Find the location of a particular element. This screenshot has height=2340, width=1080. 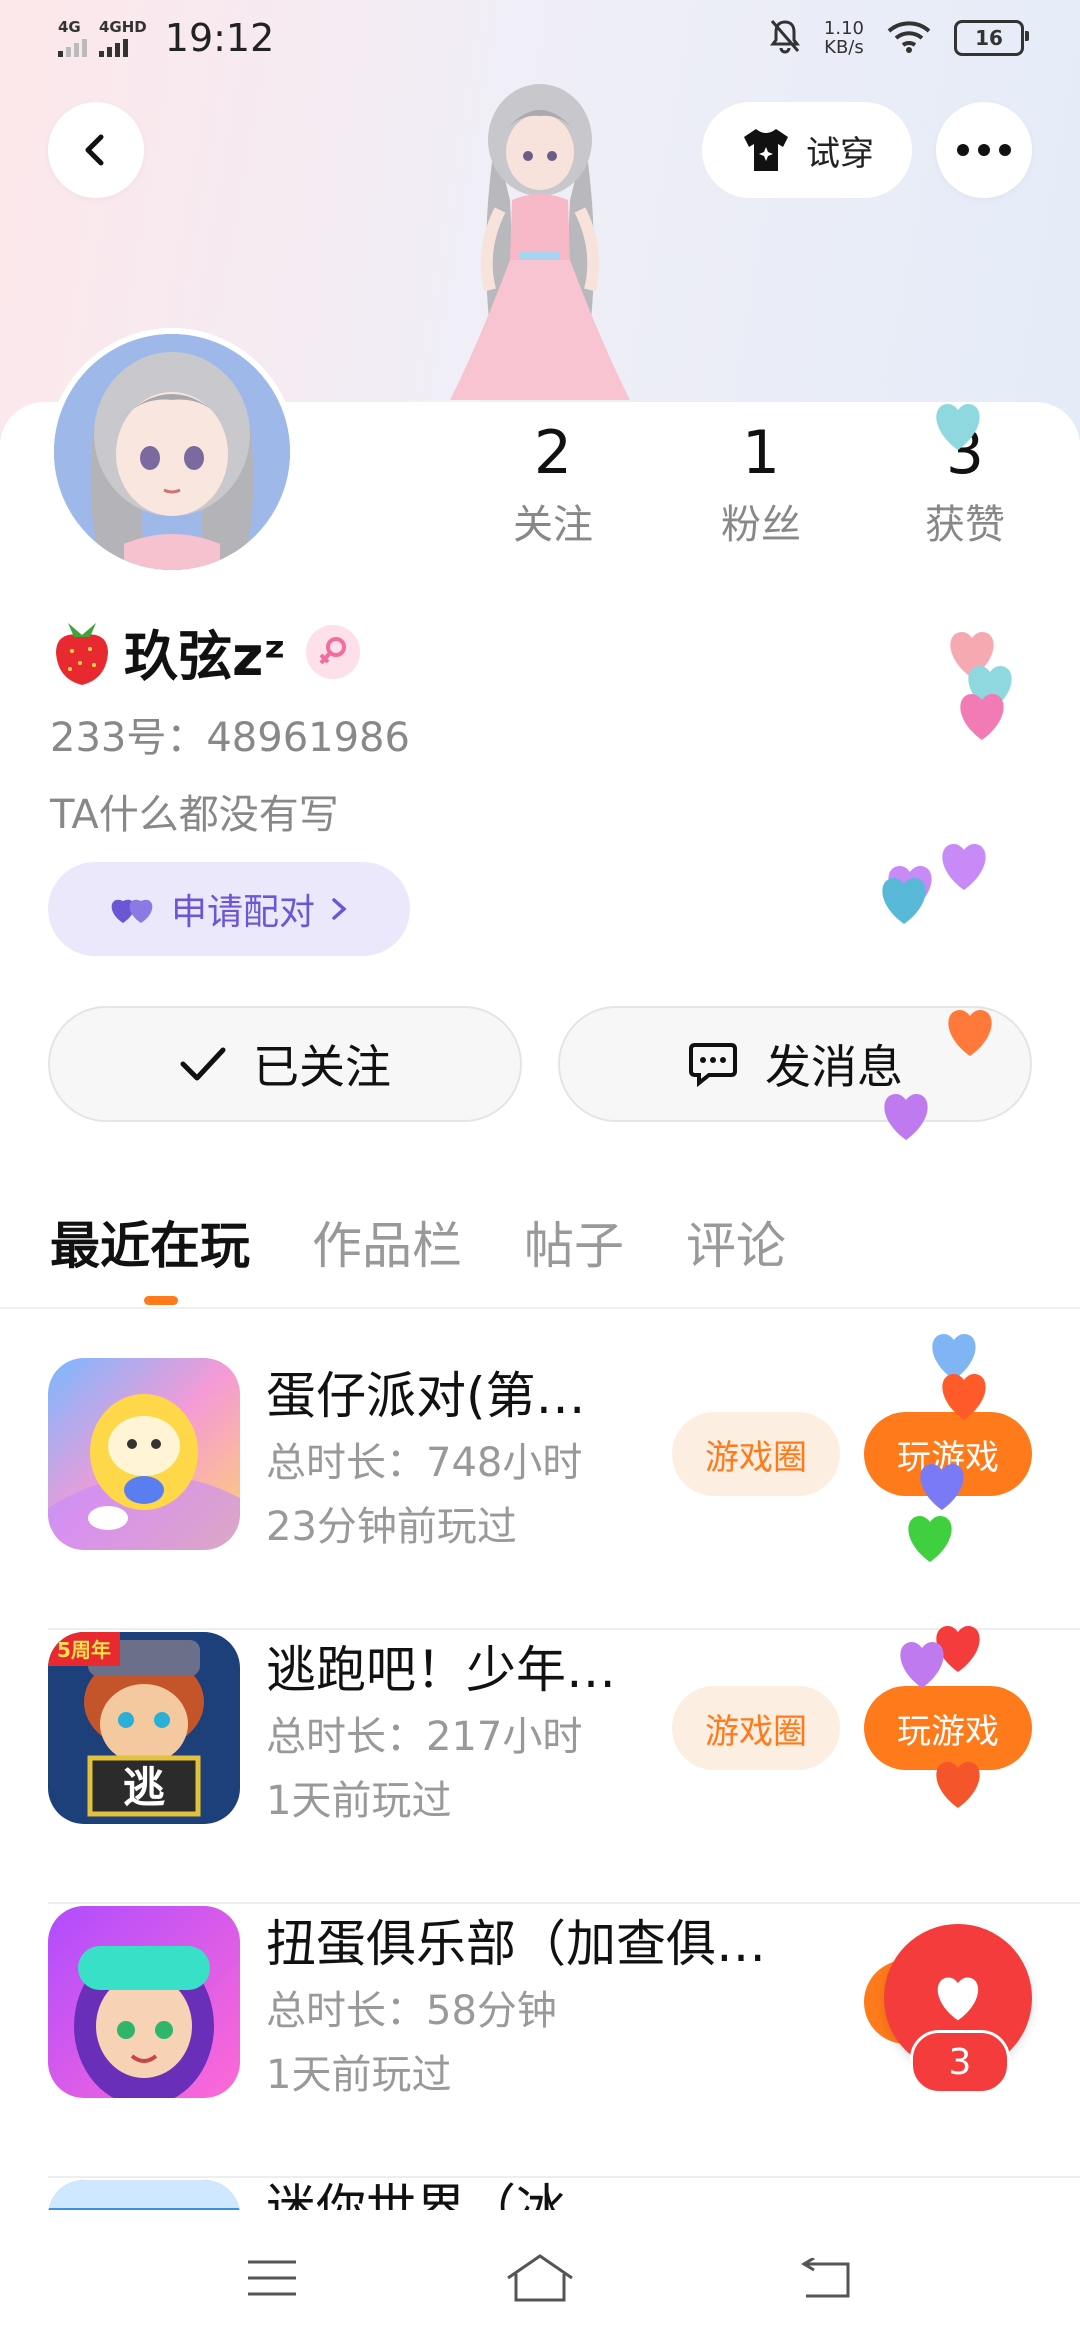

stat-fans: 1 粉丝 is located at coordinates (761, 484).